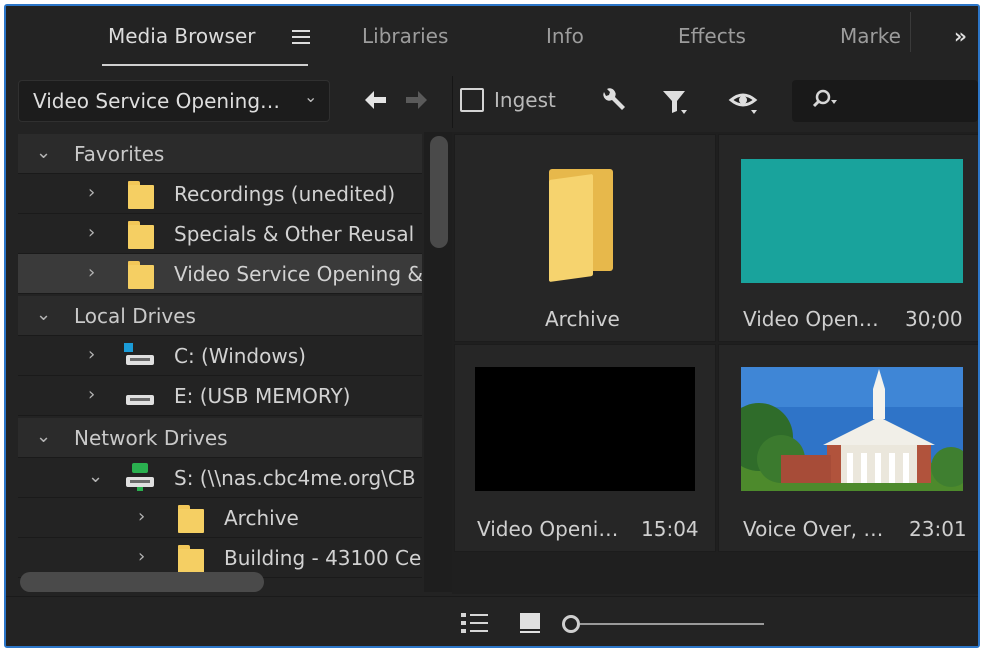 This screenshot has width=984, height=652. What do you see at coordinates (405, 36) in the screenshot?
I see `tab-libraries: Libraries` at bounding box center [405, 36].